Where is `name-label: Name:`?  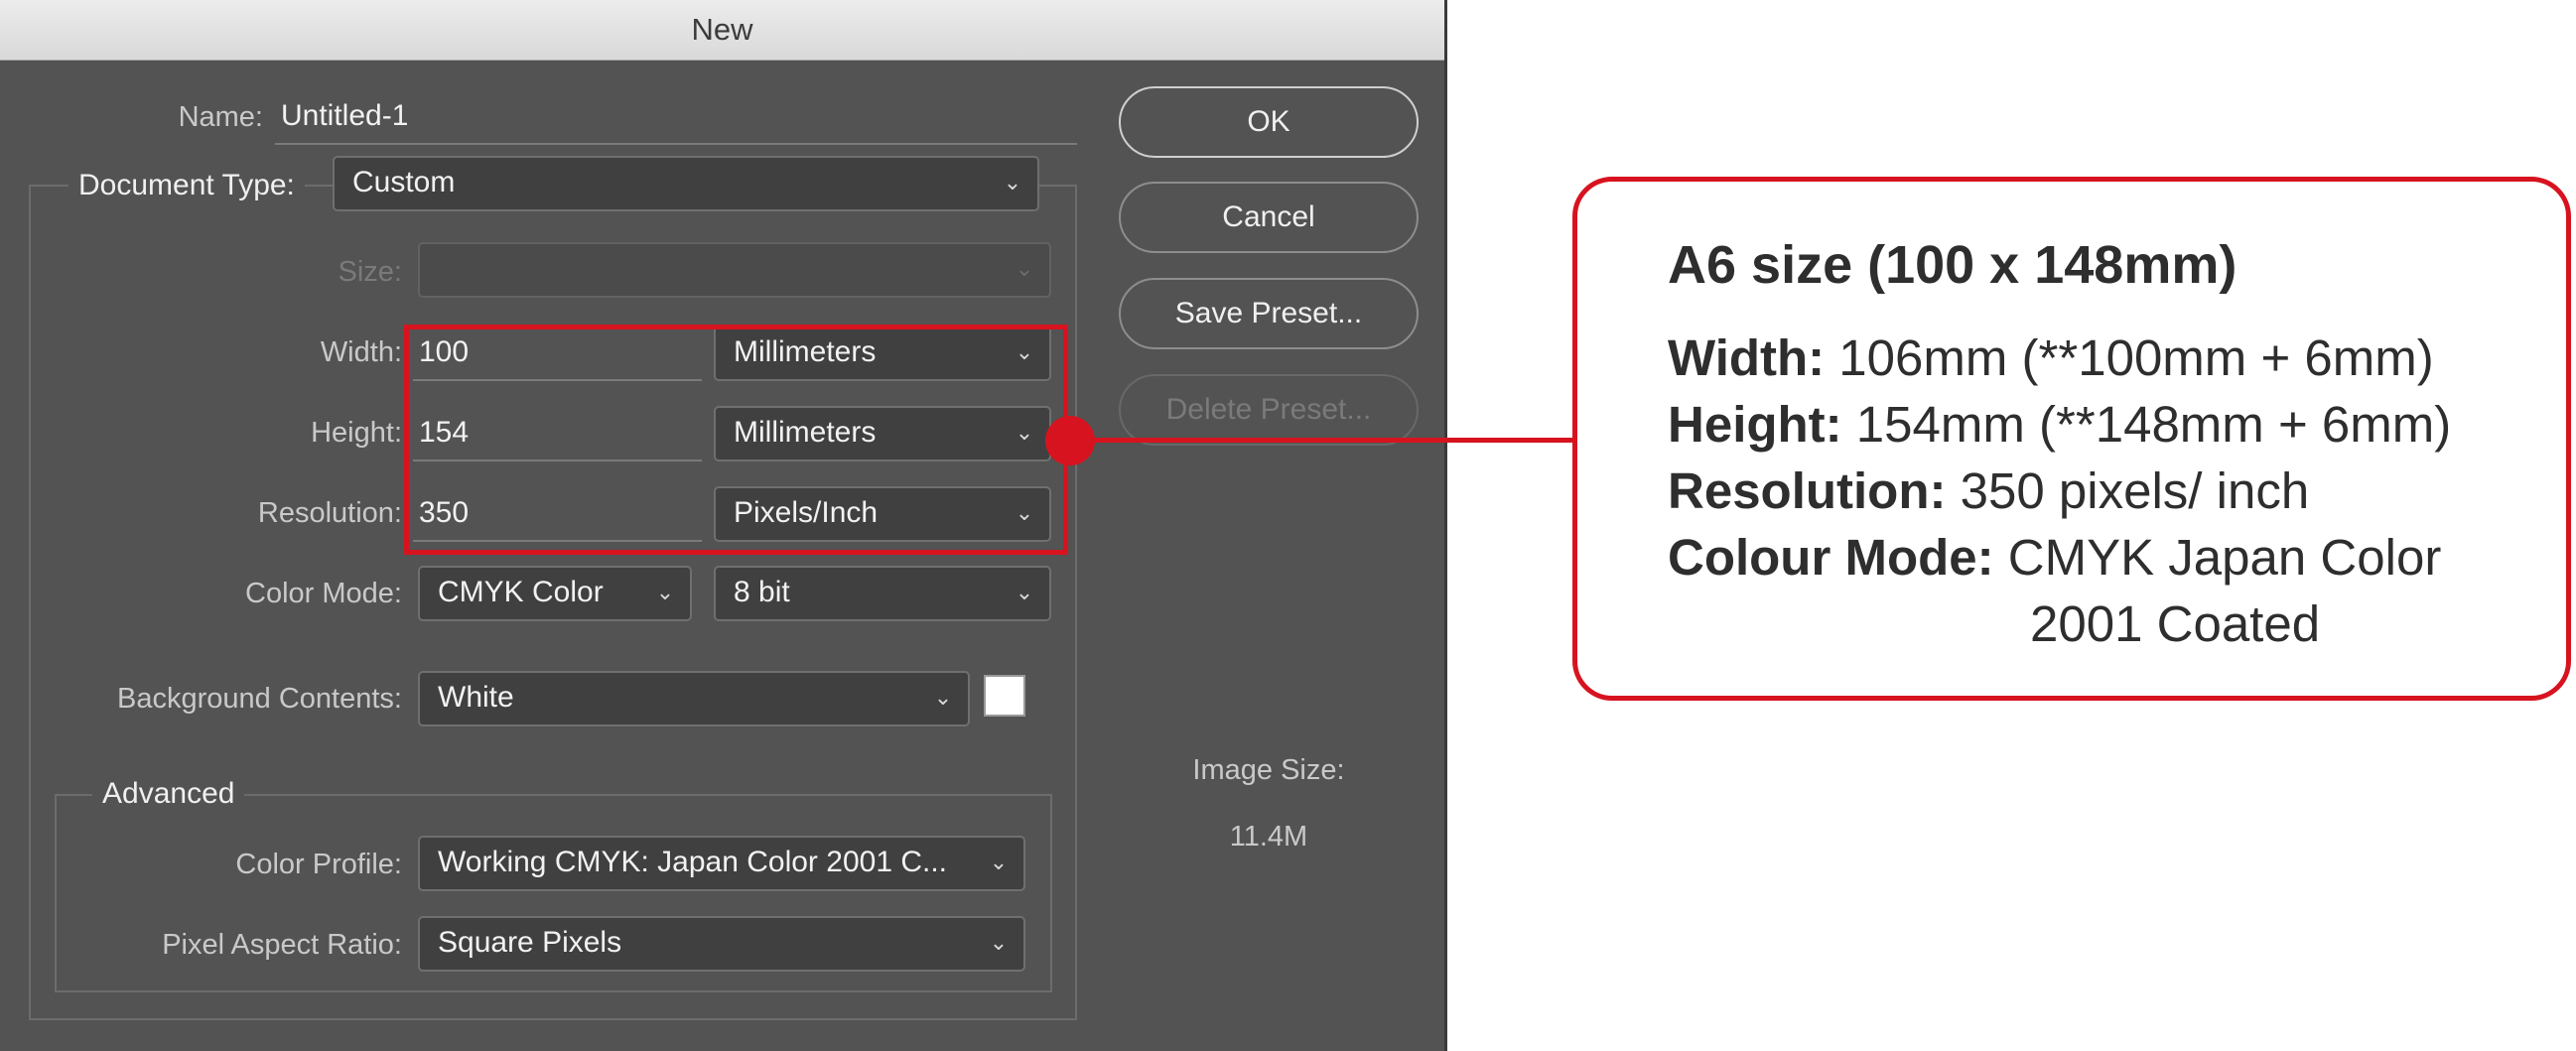 name-label: Name: is located at coordinates (221, 117).